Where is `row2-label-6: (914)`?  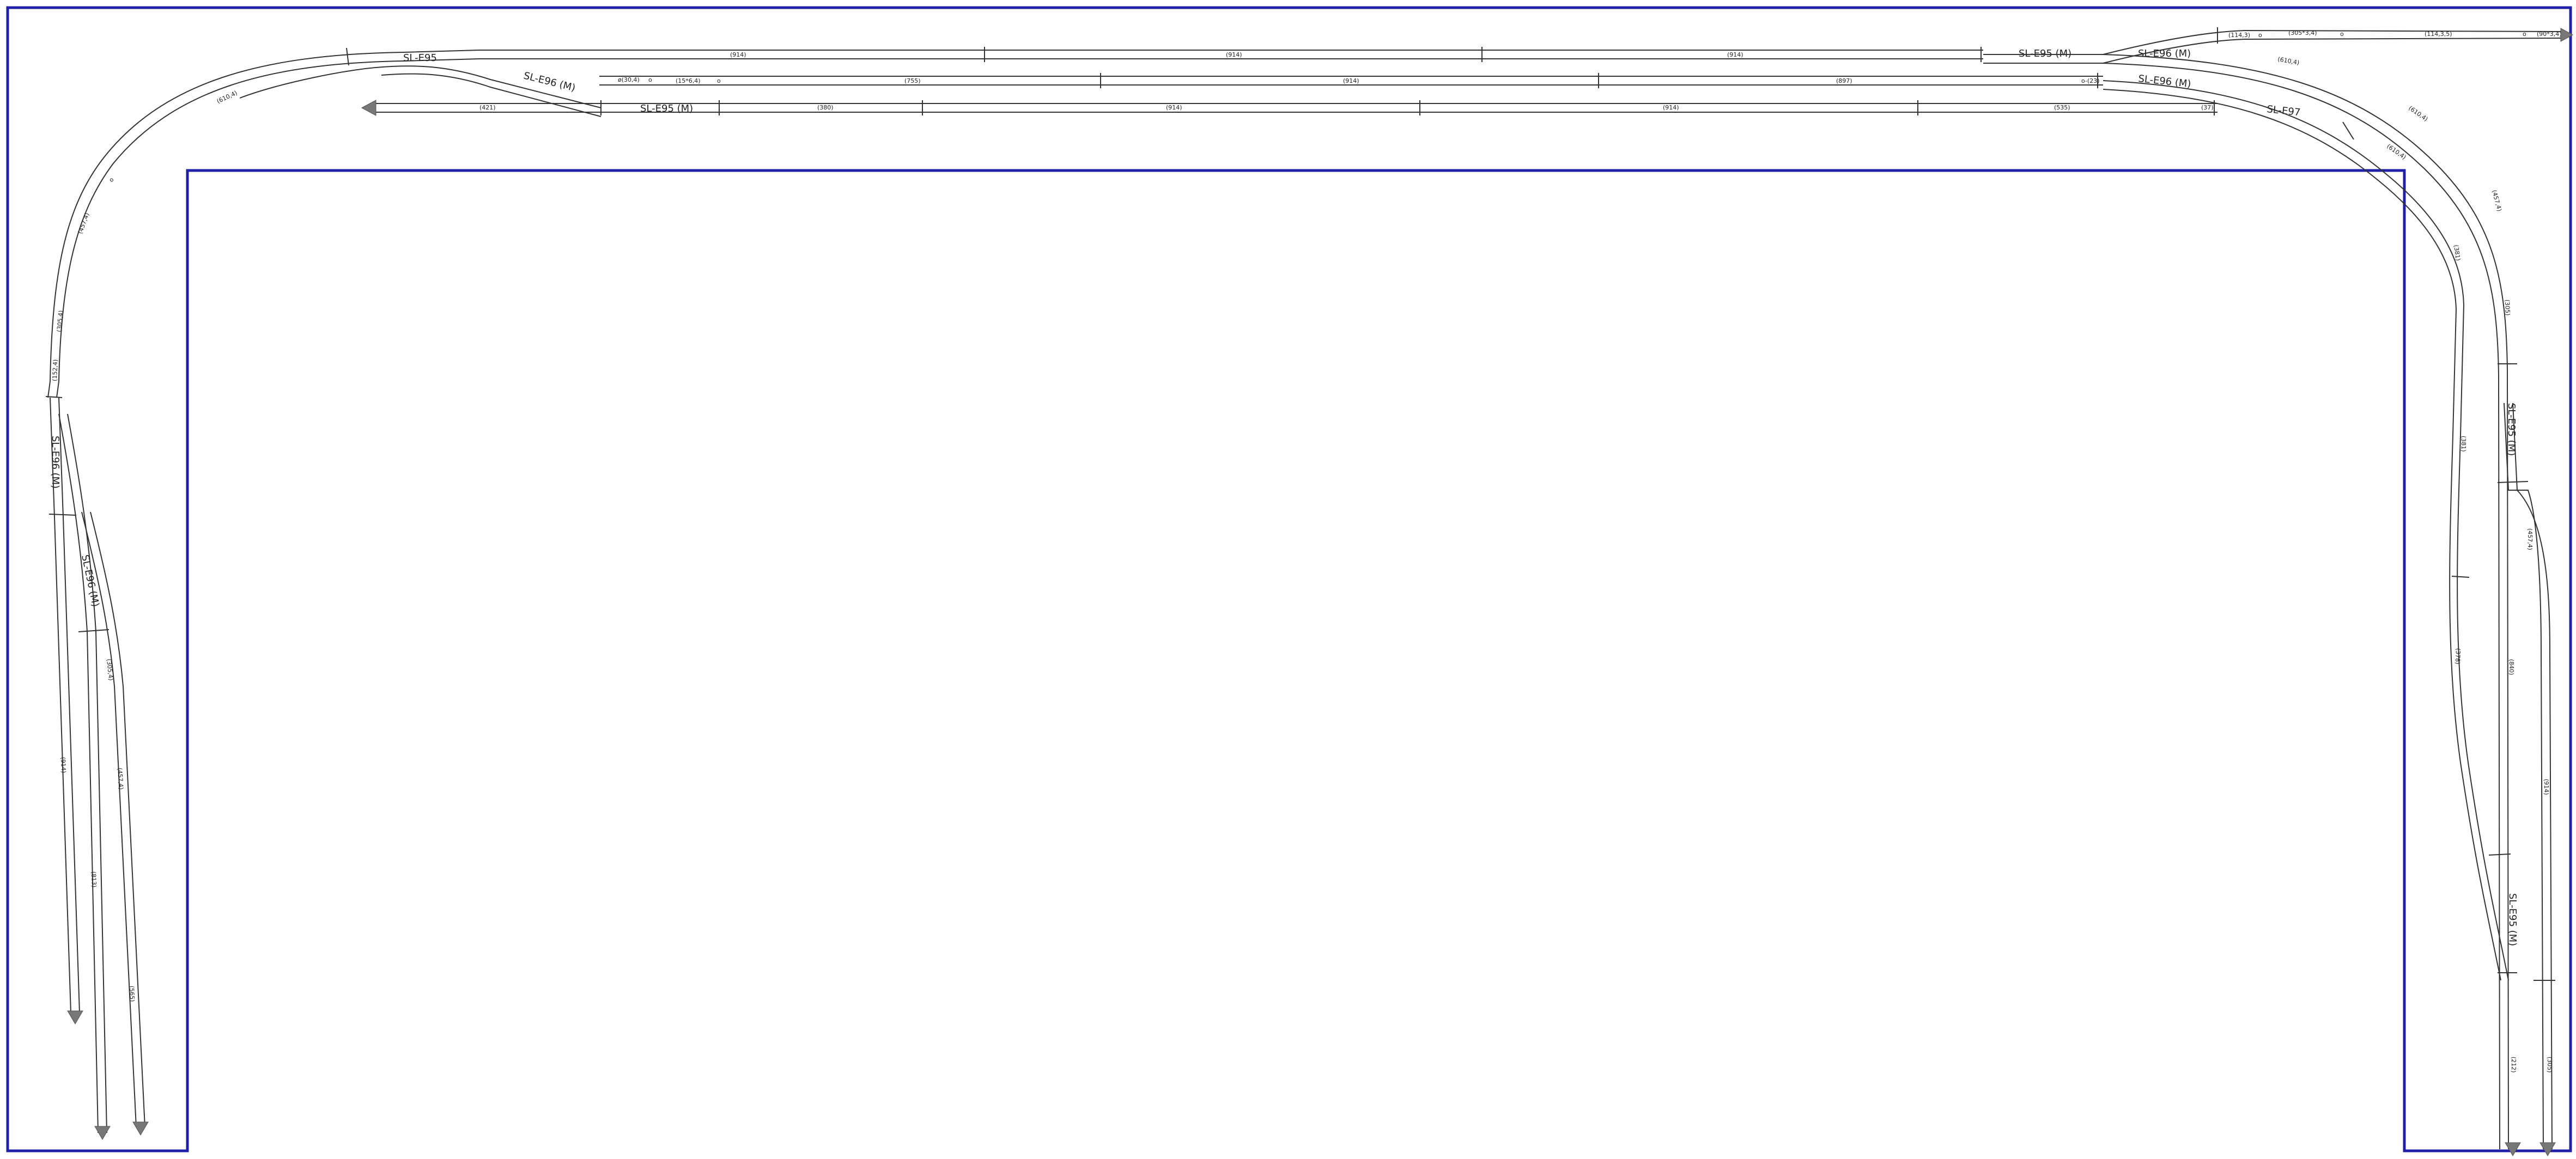 row2-label-6: (914) is located at coordinates (1351, 80).